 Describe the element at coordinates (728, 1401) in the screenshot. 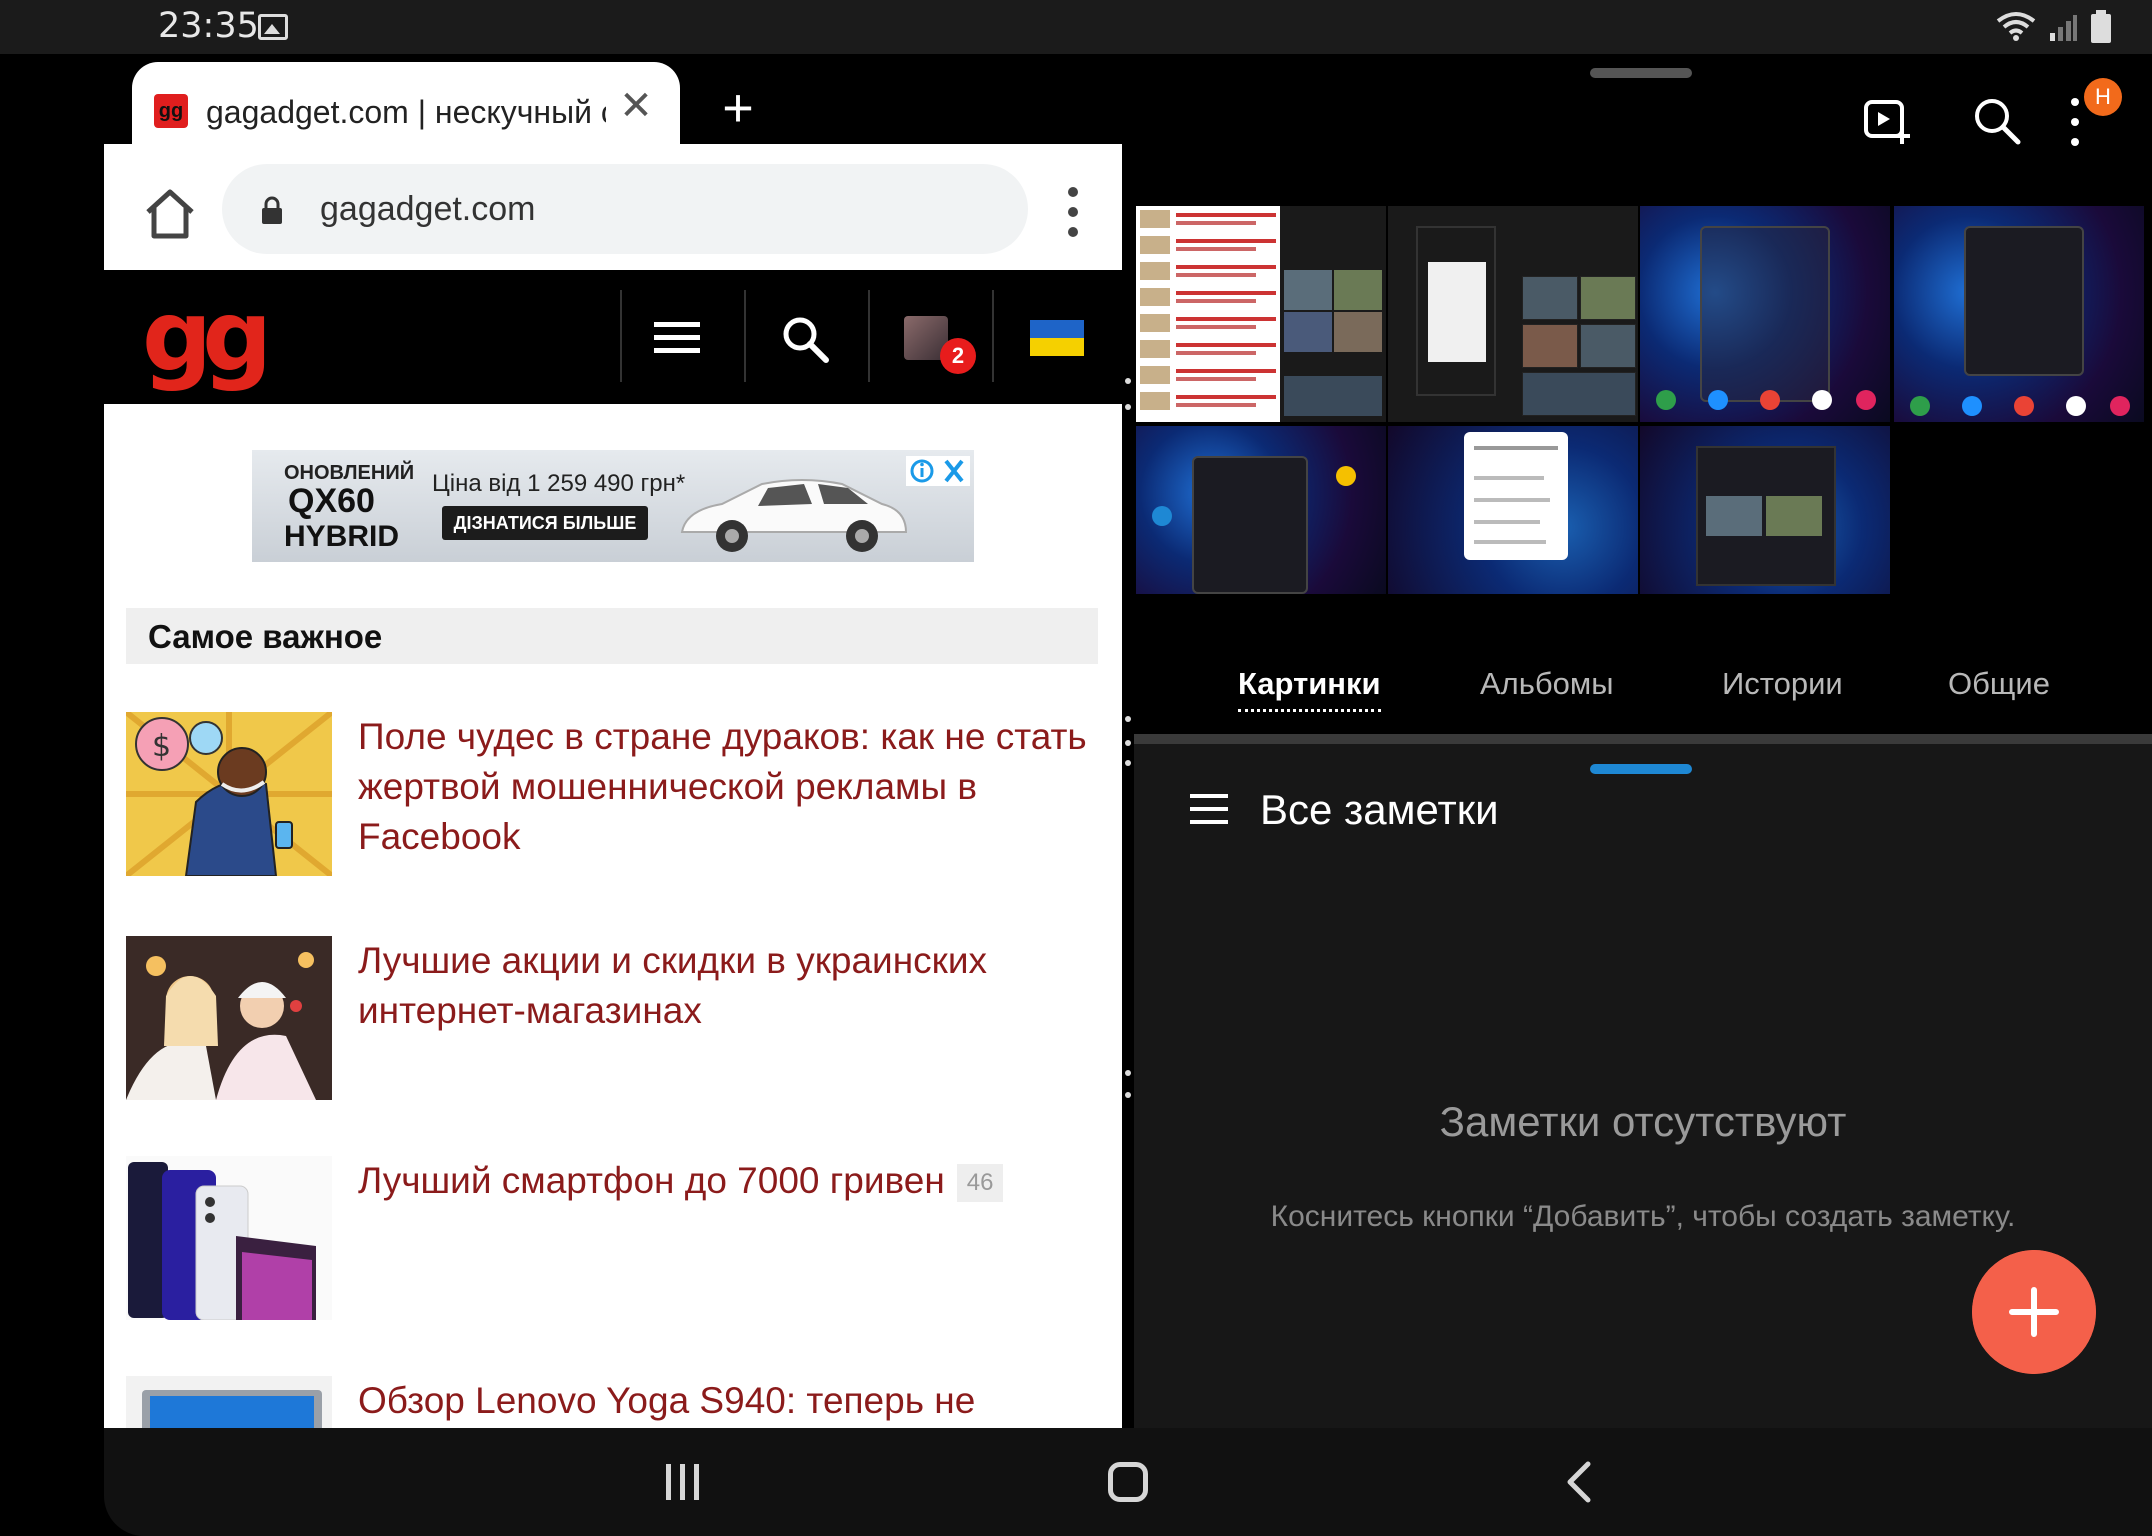

I see `article-title: Обзор Lenovo Yoga S940: теперь не` at that location.